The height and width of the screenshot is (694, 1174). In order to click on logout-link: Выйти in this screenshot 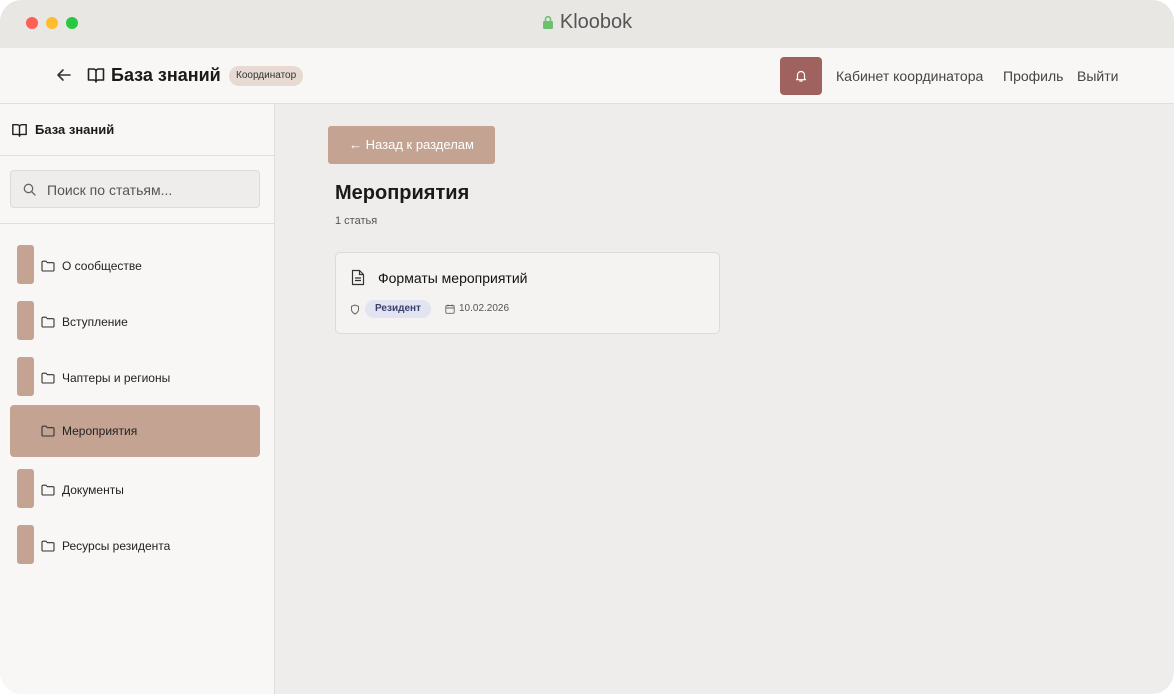, I will do `click(1097, 76)`.